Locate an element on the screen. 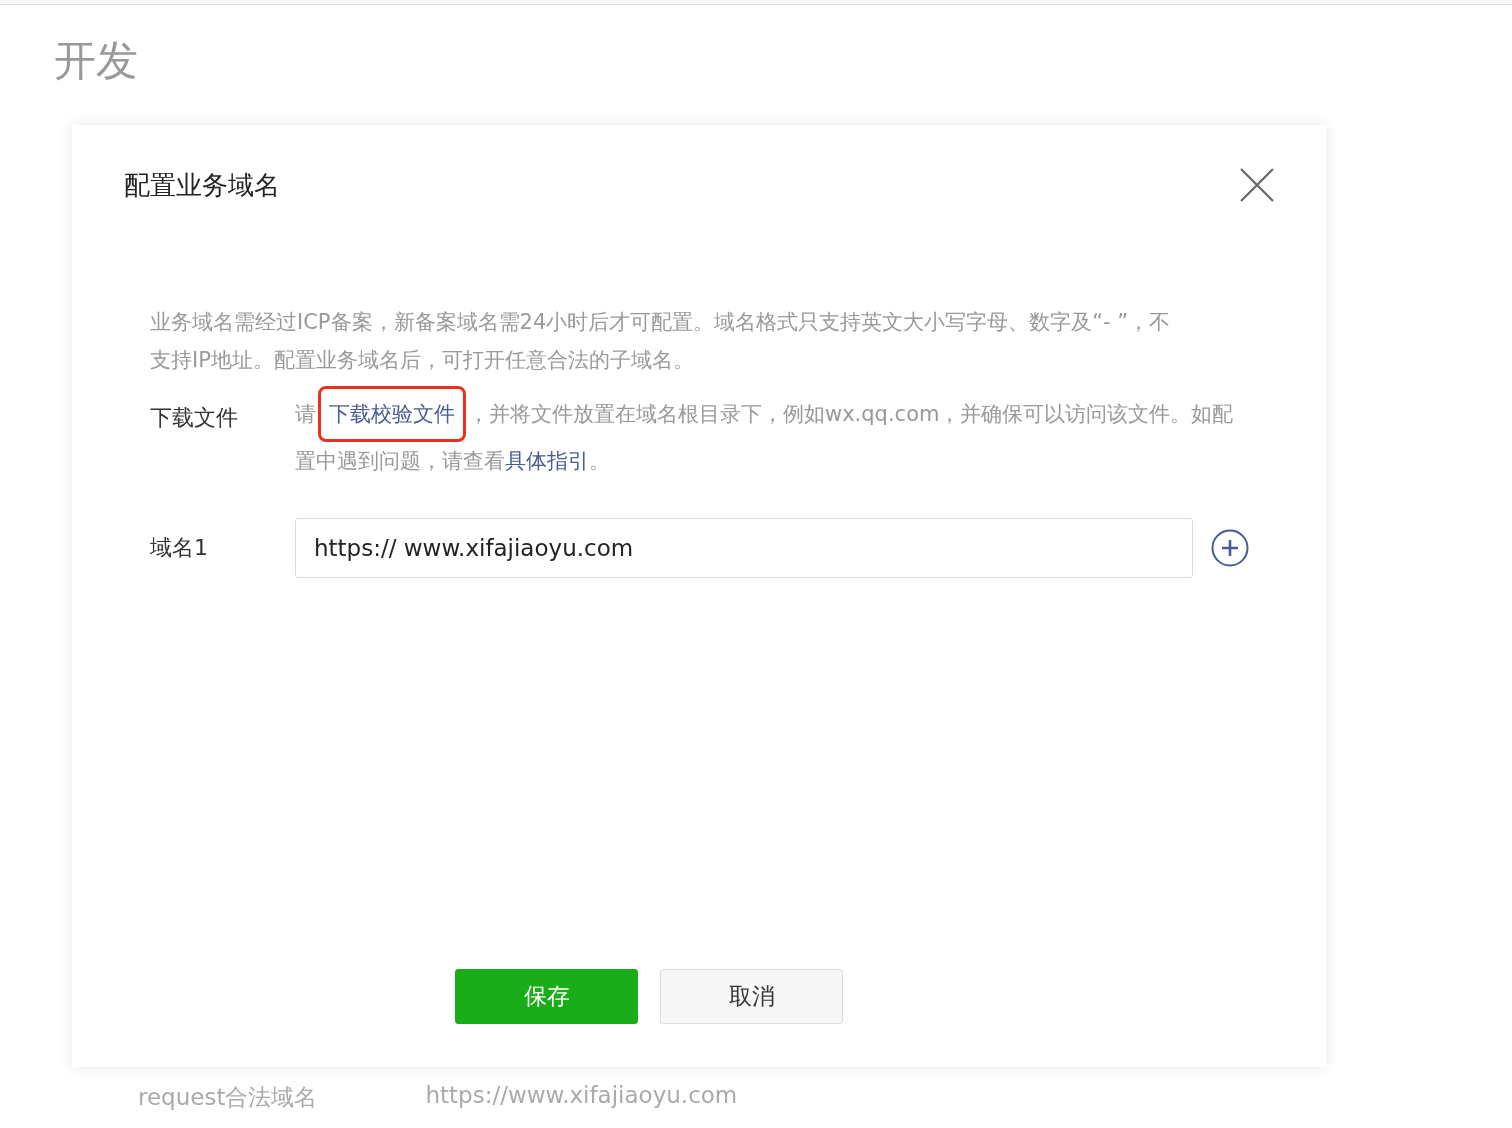 The image size is (1512, 1128). row-value: https://www.xifajiaoyu.com is located at coordinates (581, 1096).